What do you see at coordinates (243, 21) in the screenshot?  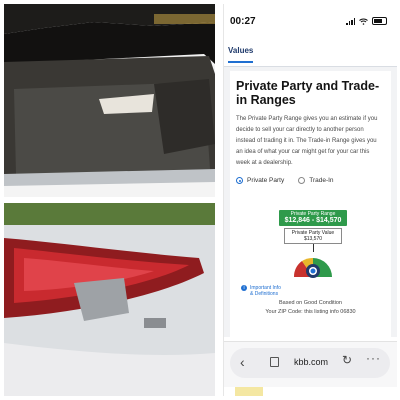 I see `status-time: 00:27` at bounding box center [243, 21].